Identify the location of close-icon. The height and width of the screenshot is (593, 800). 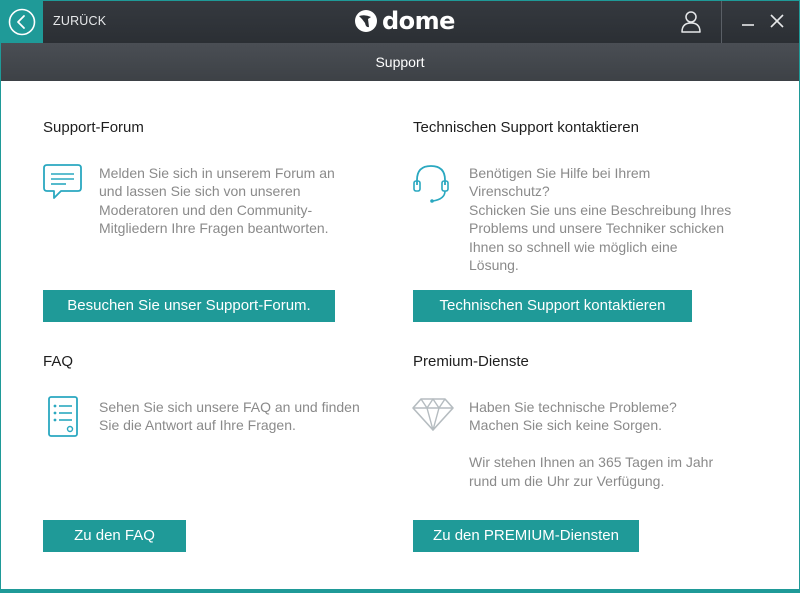
(777, 21).